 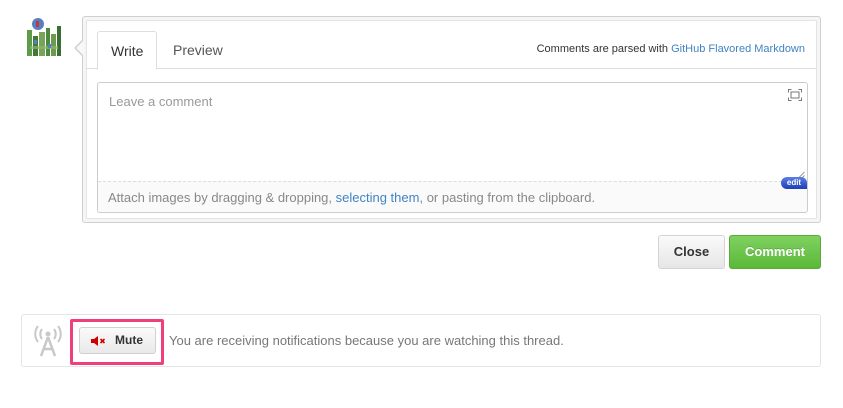 What do you see at coordinates (222, 197) in the screenshot?
I see `attach-text-prefix: Attach images by dragging & dropping,` at bounding box center [222, 197].